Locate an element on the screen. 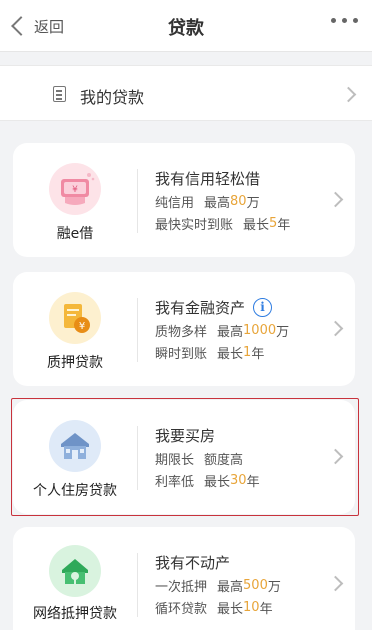  navigation-bar: 返回 贷款 is located at coordinates (186, 26).